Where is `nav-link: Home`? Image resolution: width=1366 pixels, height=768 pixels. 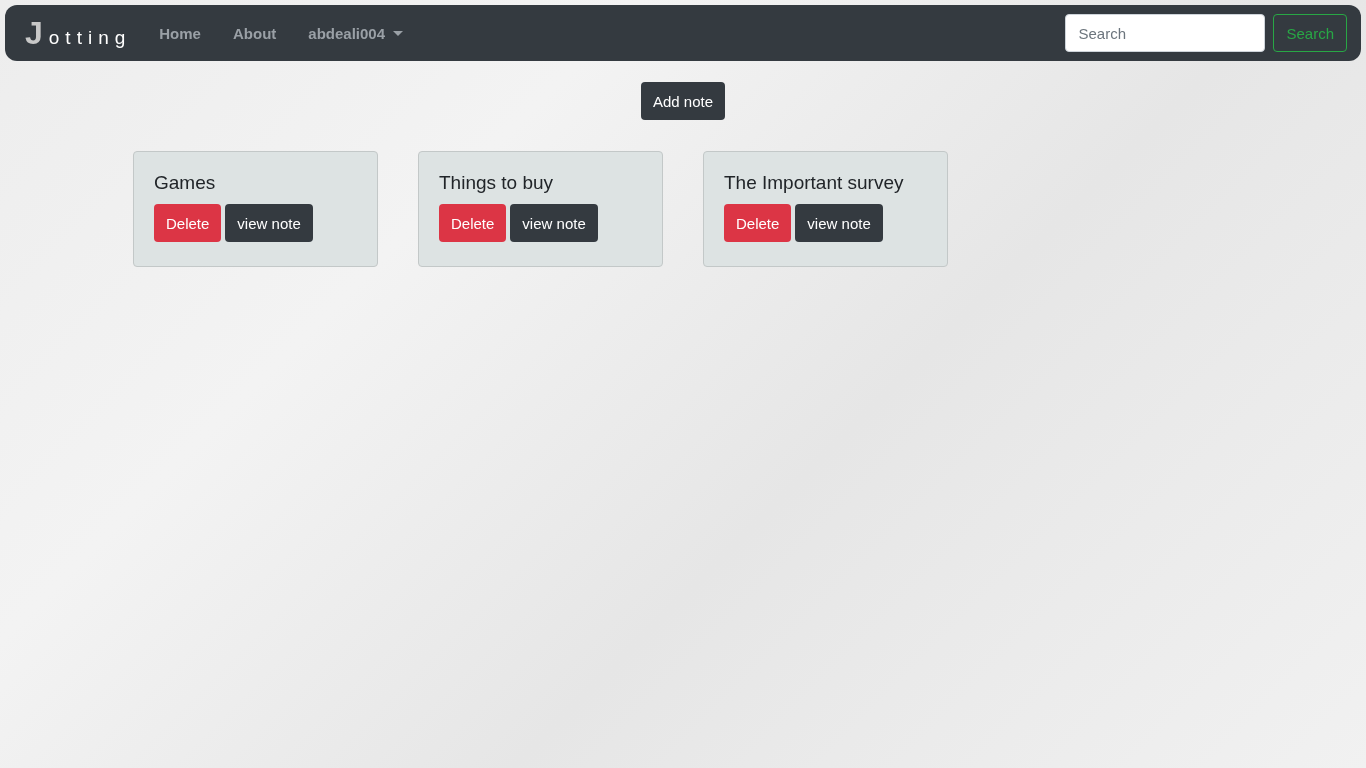 nav-link: Home is located at coordinates (180, 33).